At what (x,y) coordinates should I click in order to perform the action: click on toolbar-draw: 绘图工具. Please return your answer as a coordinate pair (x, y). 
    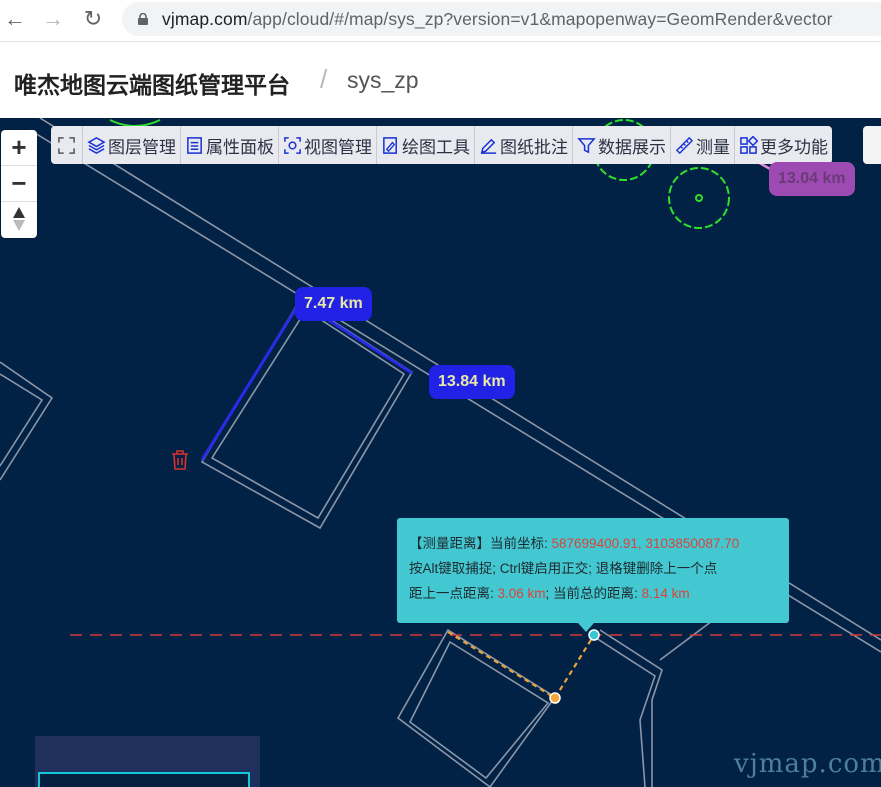
    Looking at the image, I should click on (426, 145).